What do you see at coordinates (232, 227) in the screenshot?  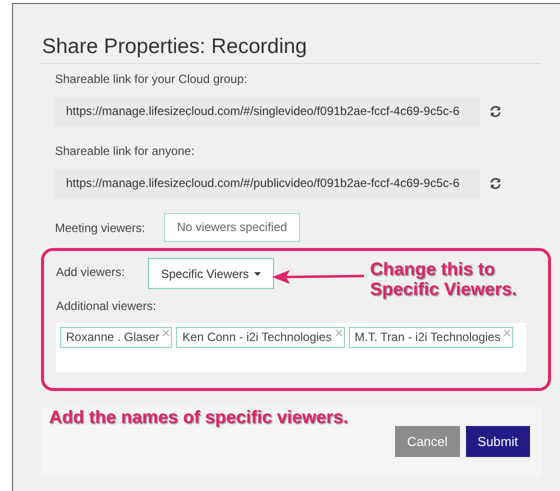 I see `viewers-field: No viewers specified` at bounding box center [232, 227].